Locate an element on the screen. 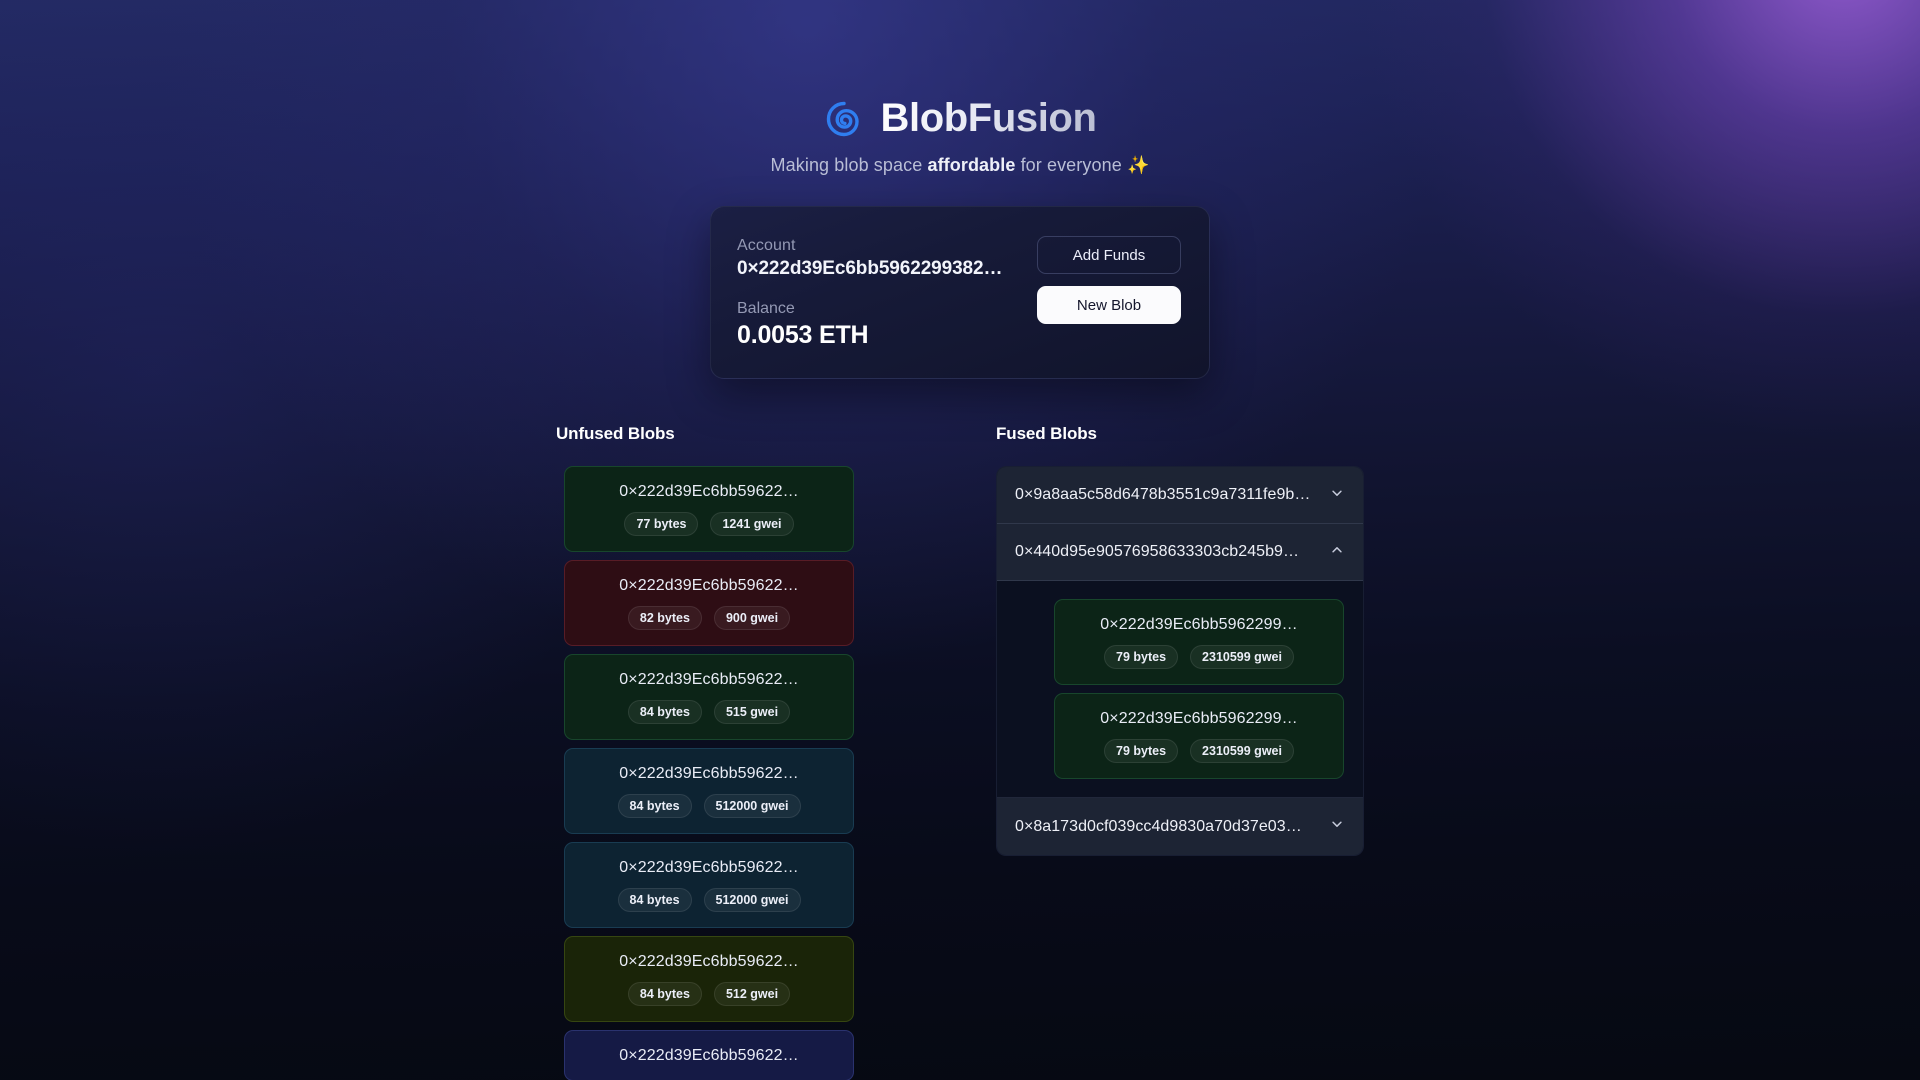 Image resolution: width=1920 pixels, height=1080 pixels. tagline-prefix: Making blob space is located at coordinates (849, 165).